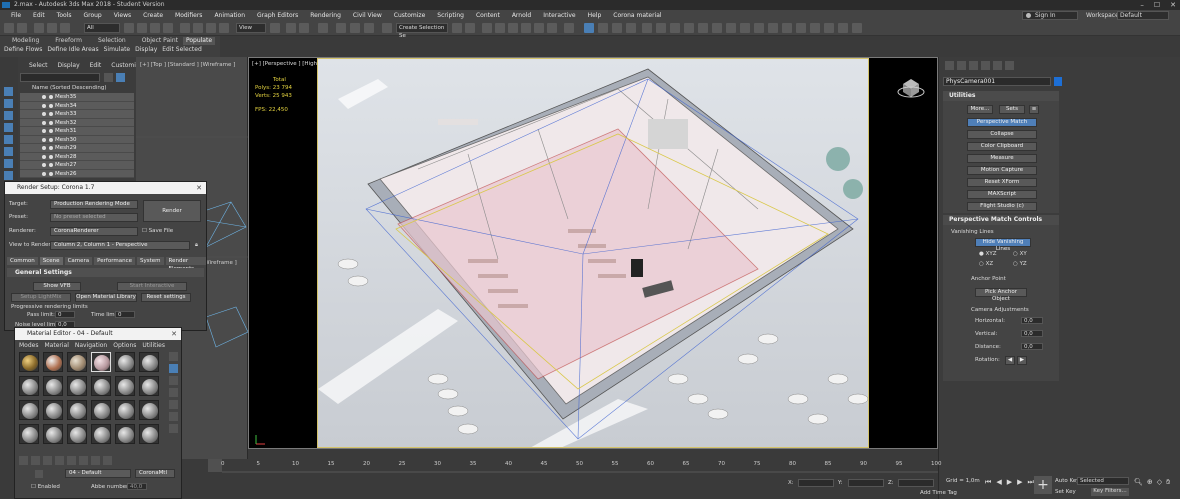  Describe the element at coordinates (759, 28) in the screenshot. I see `corona-camera-icon` at that location.